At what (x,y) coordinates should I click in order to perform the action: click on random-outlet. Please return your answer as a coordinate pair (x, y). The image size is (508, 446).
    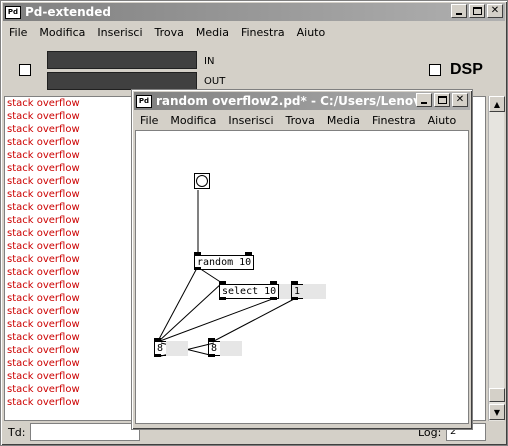
    Looking at the image, I should click on (197, 268).